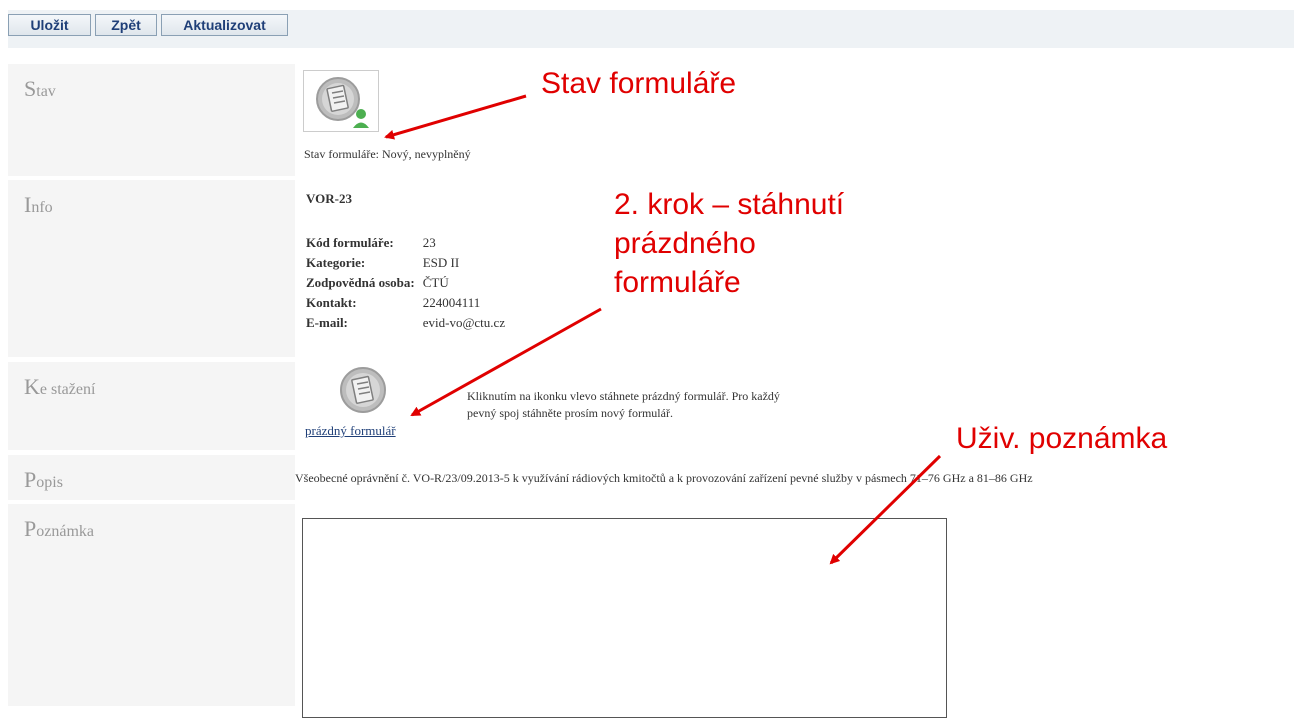 This screenshot has height=718, width=1294. Describe the element at coordinates (407, 244) in the screenshot. I see `info-row: Kód formuláře: 23` at that location.